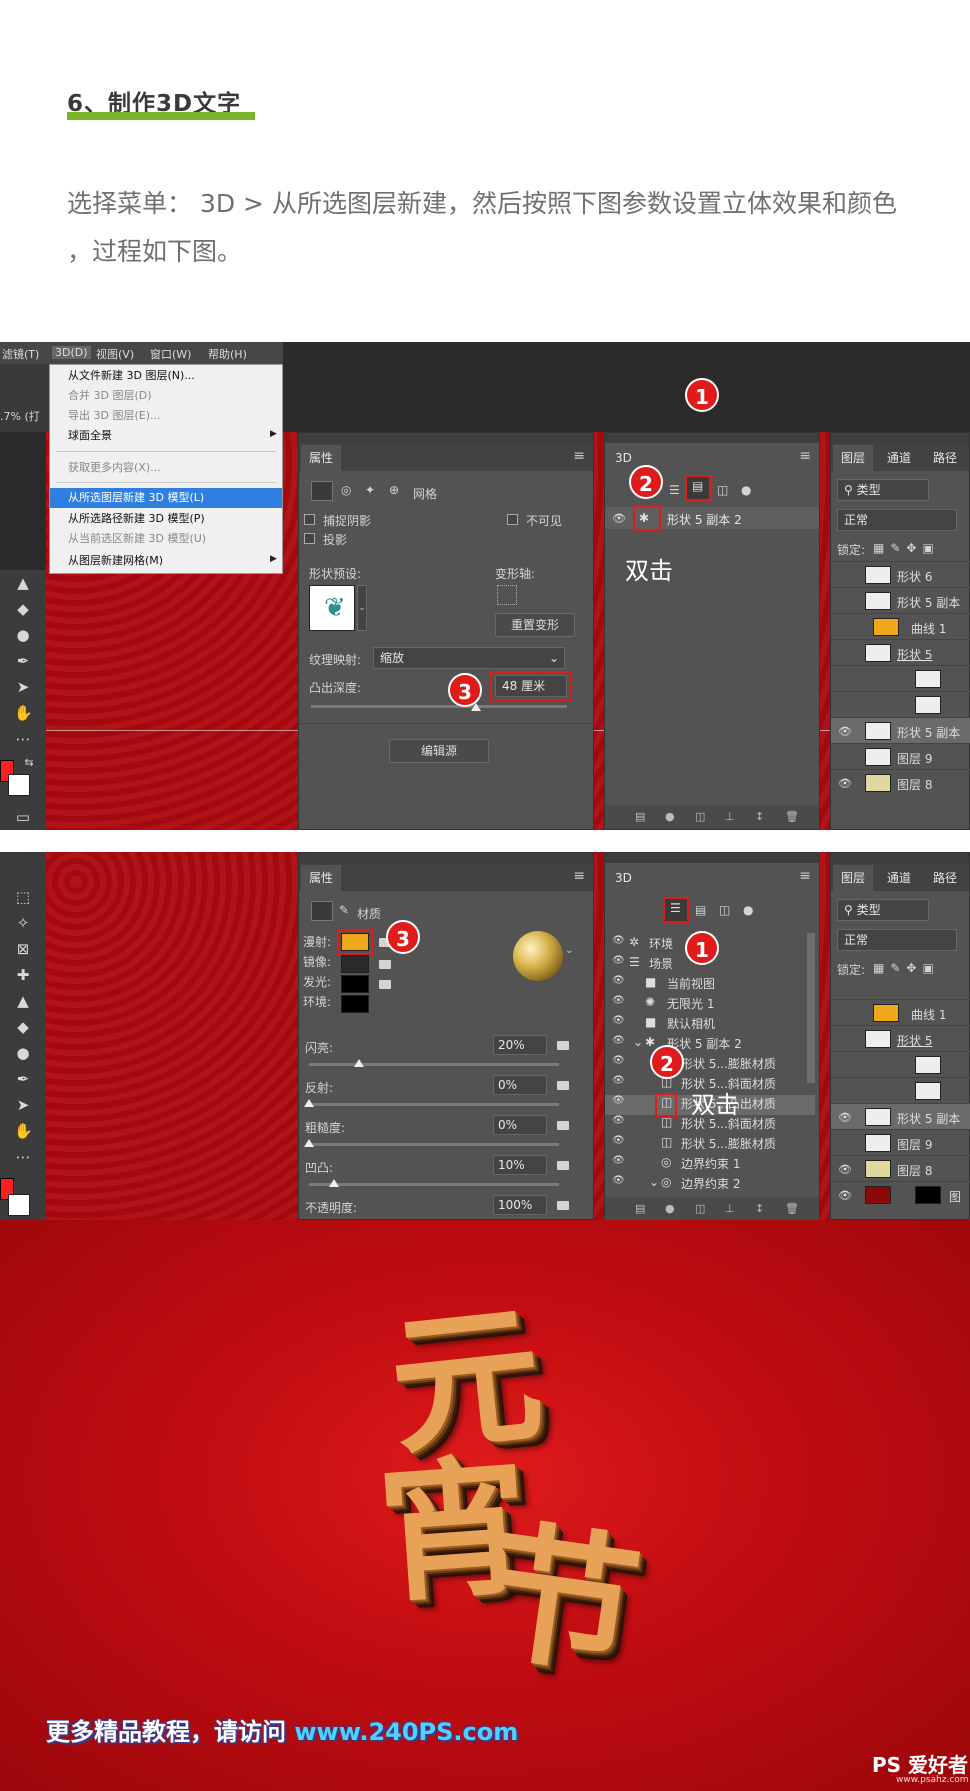 Image resolution: width=970 pixels, height=1791 pixels. Describe the element at coordinates (23, 949) in the screenshot. I see `crop-tool-icon: ⊠` at that location.